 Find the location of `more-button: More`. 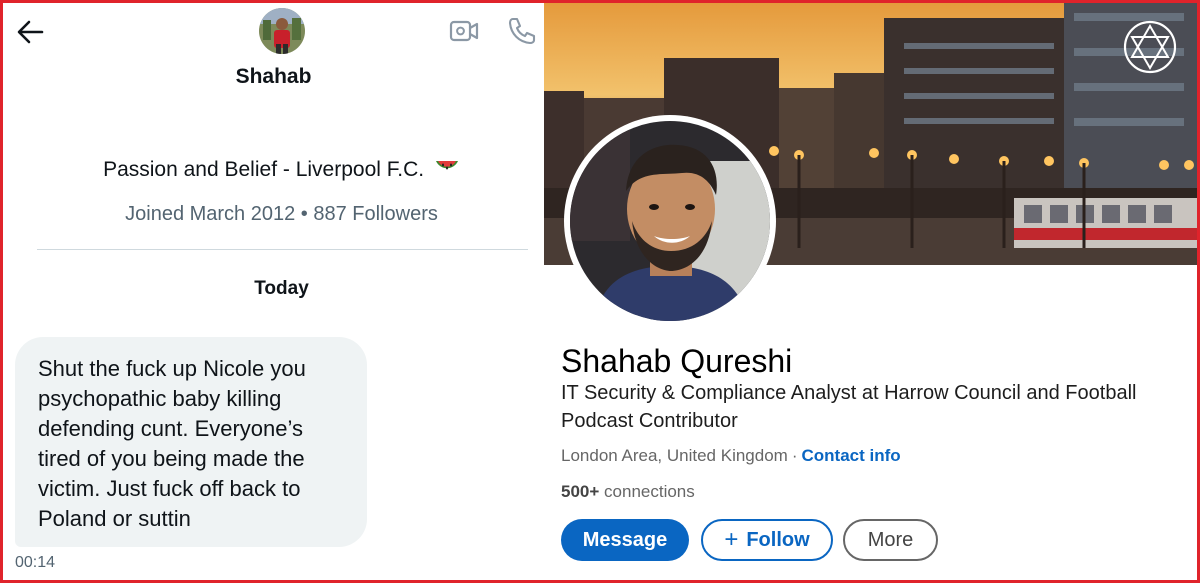

more-button: More is located at coordinates (890, 540).